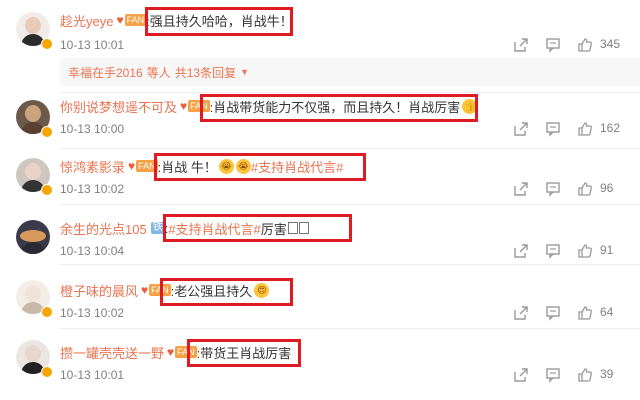  Describe the element at coordinates (350, 72) in the screenshot. I see `replies-bar: 幸福在手2016 等人 共13条回复 ▼` at that location.